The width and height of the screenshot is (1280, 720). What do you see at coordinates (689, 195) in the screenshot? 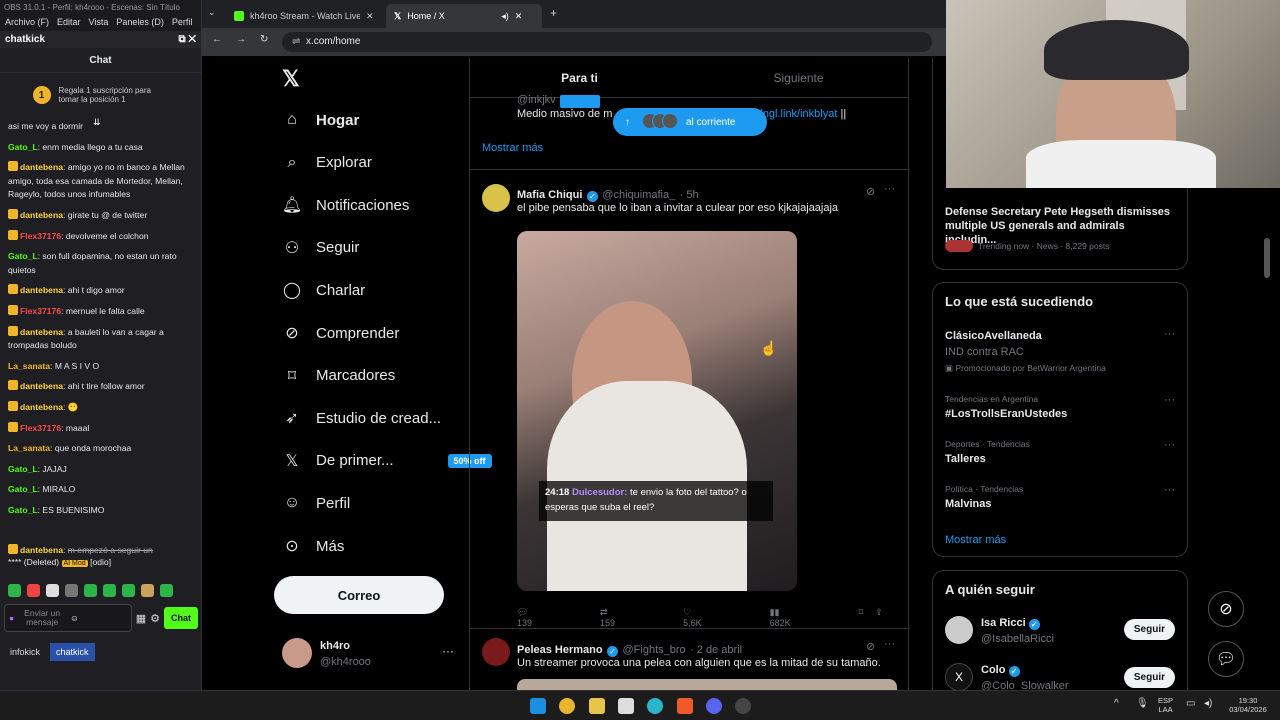
I see `post-time: · 5h` at bounding box center [689, 195].